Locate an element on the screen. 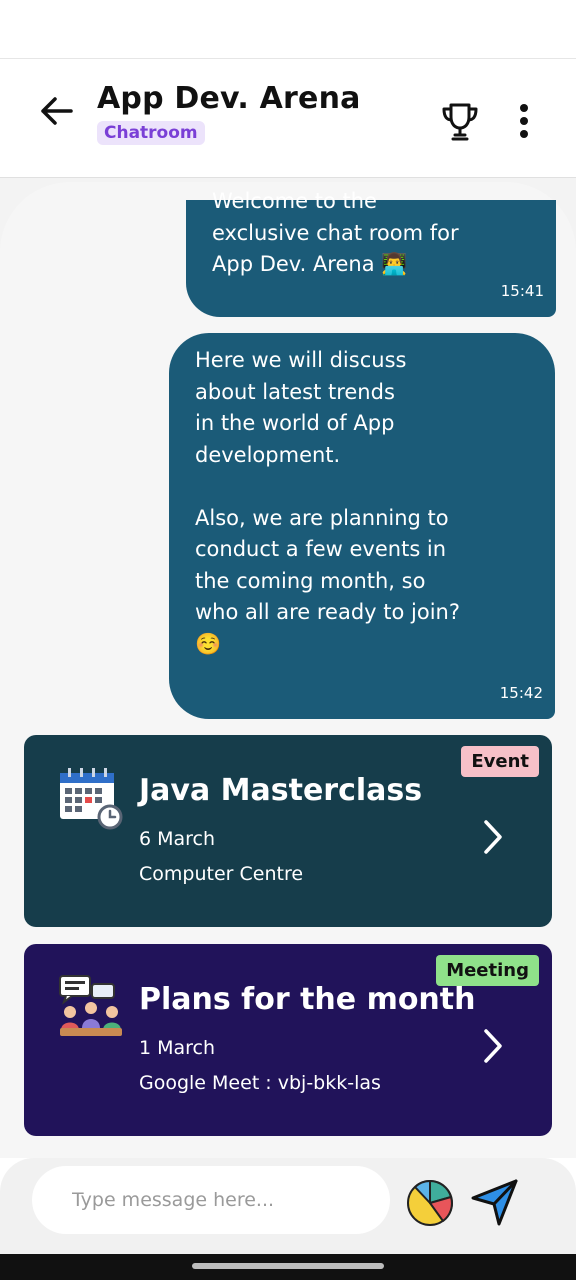 The width and height of the screenshot is (576, 1280). stats-button is located at coordinates (430, 1203).